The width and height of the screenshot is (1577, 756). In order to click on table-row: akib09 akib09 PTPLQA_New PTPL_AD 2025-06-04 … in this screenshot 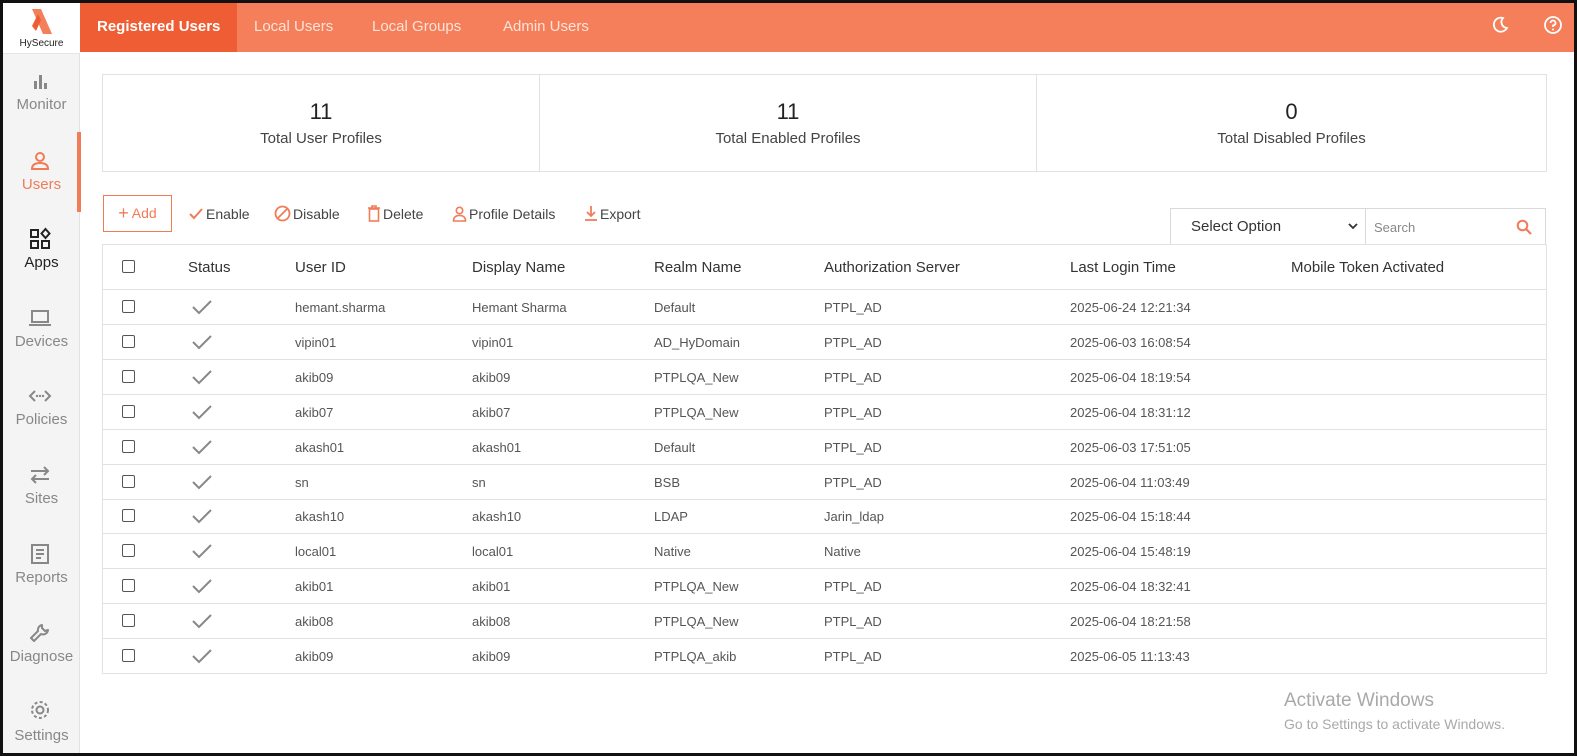, I will do `click(824, 377)`.